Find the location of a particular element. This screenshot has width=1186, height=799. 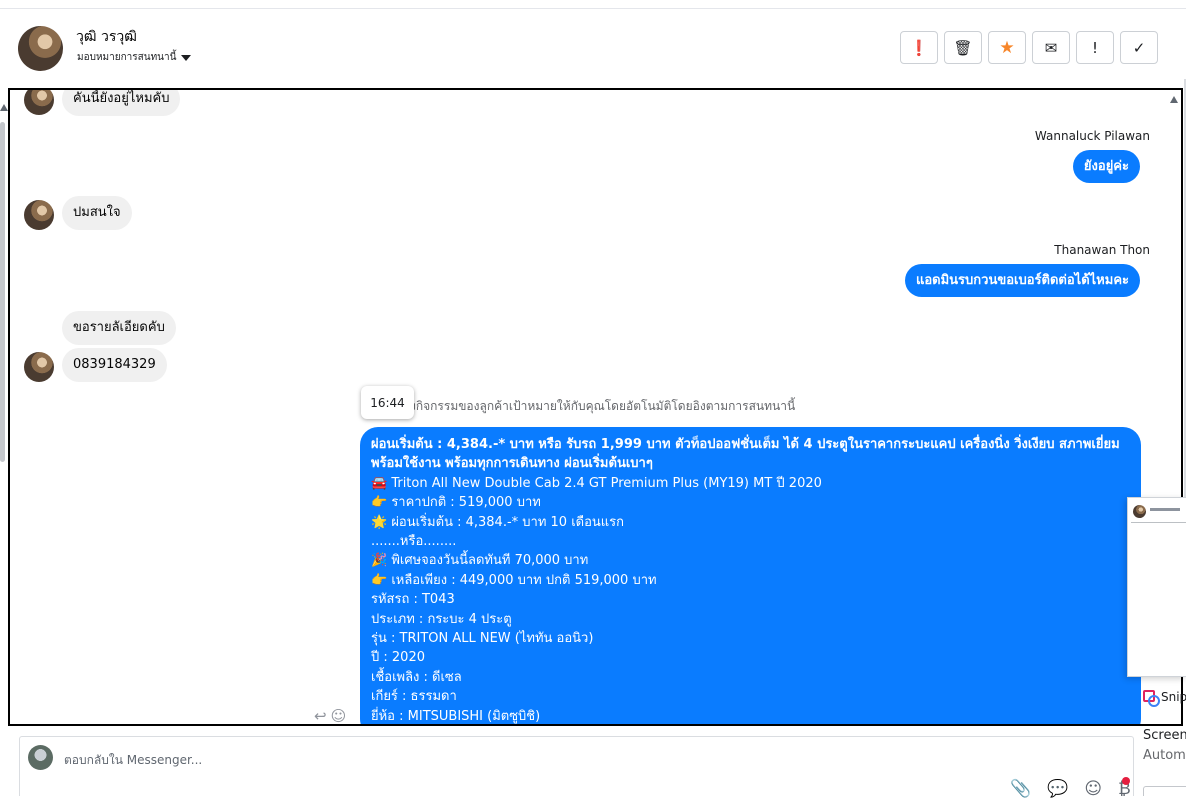

listing-line: เกียร์ : ธรรมดา is located at coordinates (414, 697).